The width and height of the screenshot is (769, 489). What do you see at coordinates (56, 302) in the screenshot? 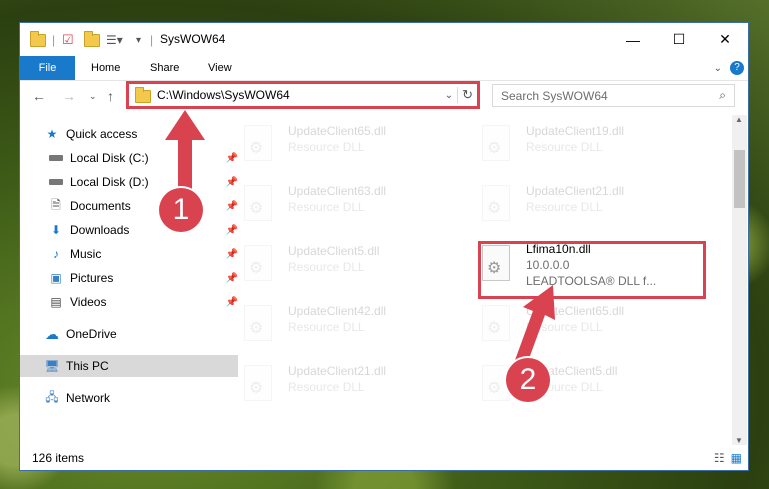
I see `videos-icon: ▤` at bounding box center [56, 302].